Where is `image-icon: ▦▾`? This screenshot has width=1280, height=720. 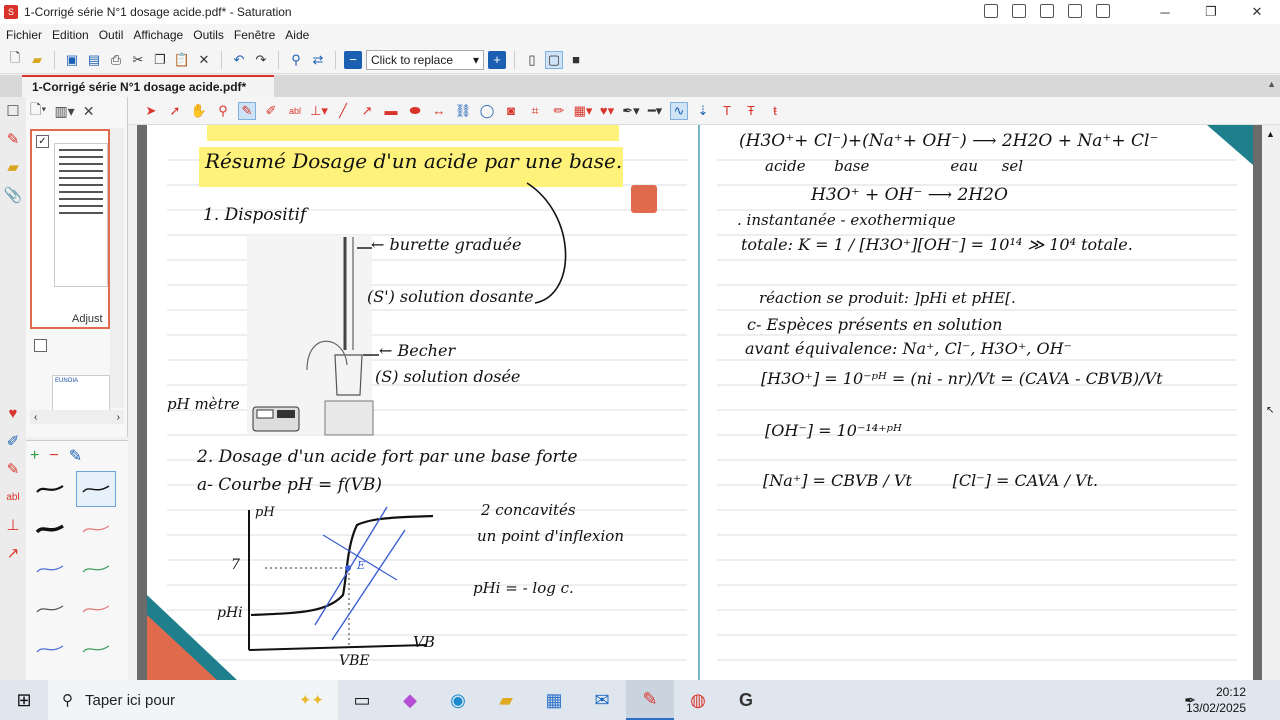
image-icon: ▦▾ is located at coordinates (583, 111).